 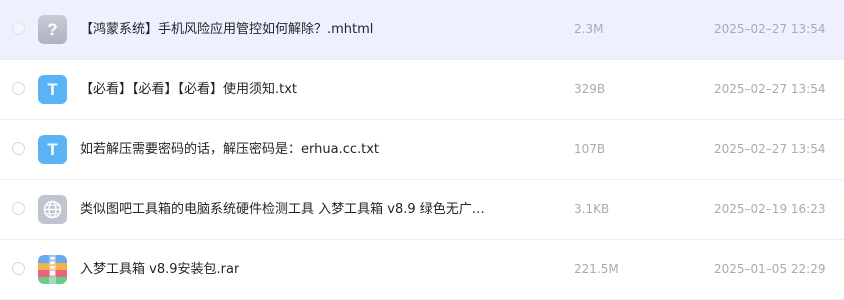 What do you see at coordinates (159, 269) in the screenshot?
I see `file-name: 入梦工具箱 v8.9安装包.rar` at bounding box center [159, 269].